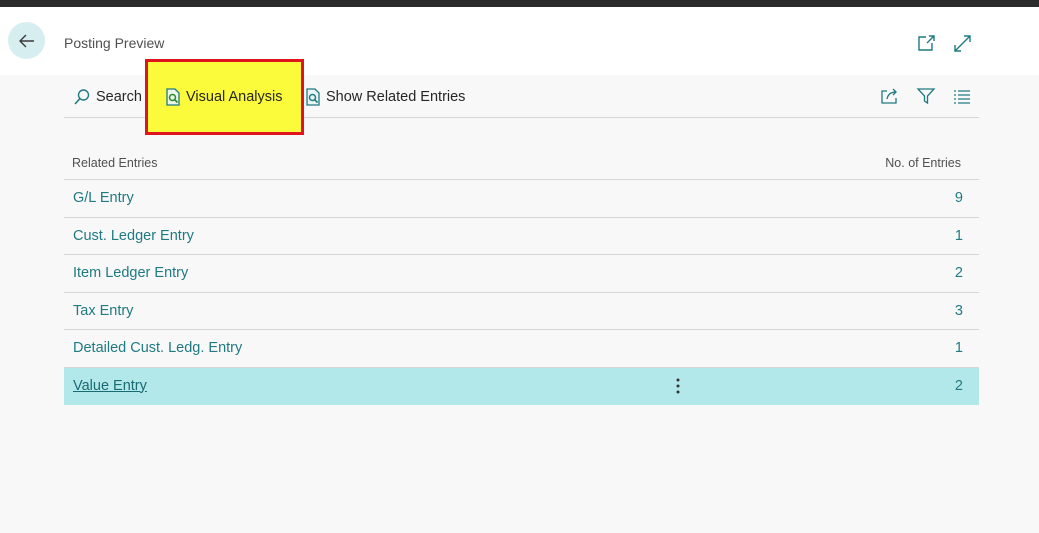 The width and height of the screenshot is (1039, 533). What do you see at coordinates (521, 164) in the screenshot?
I see `list-header: Related Entries No. of Entries` at bounding box center [521, 164].